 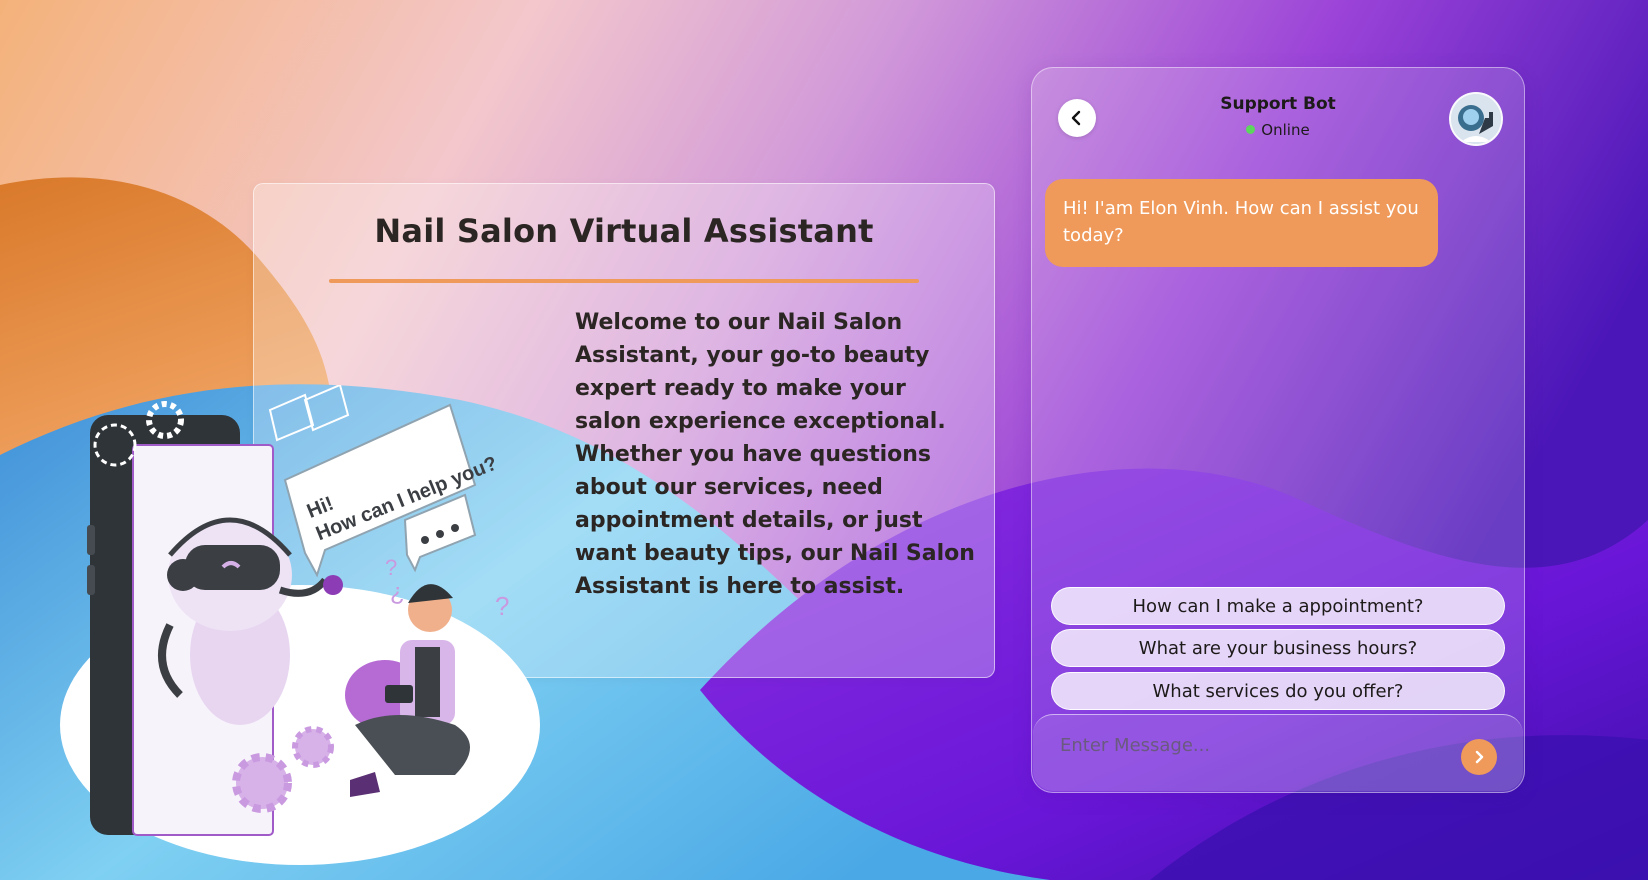 What do you see at coordinates (391, 490) in the screenshot?
I see `speech-bubble-icon: Hi! How can I help you?` at bounding box center [391, 490].